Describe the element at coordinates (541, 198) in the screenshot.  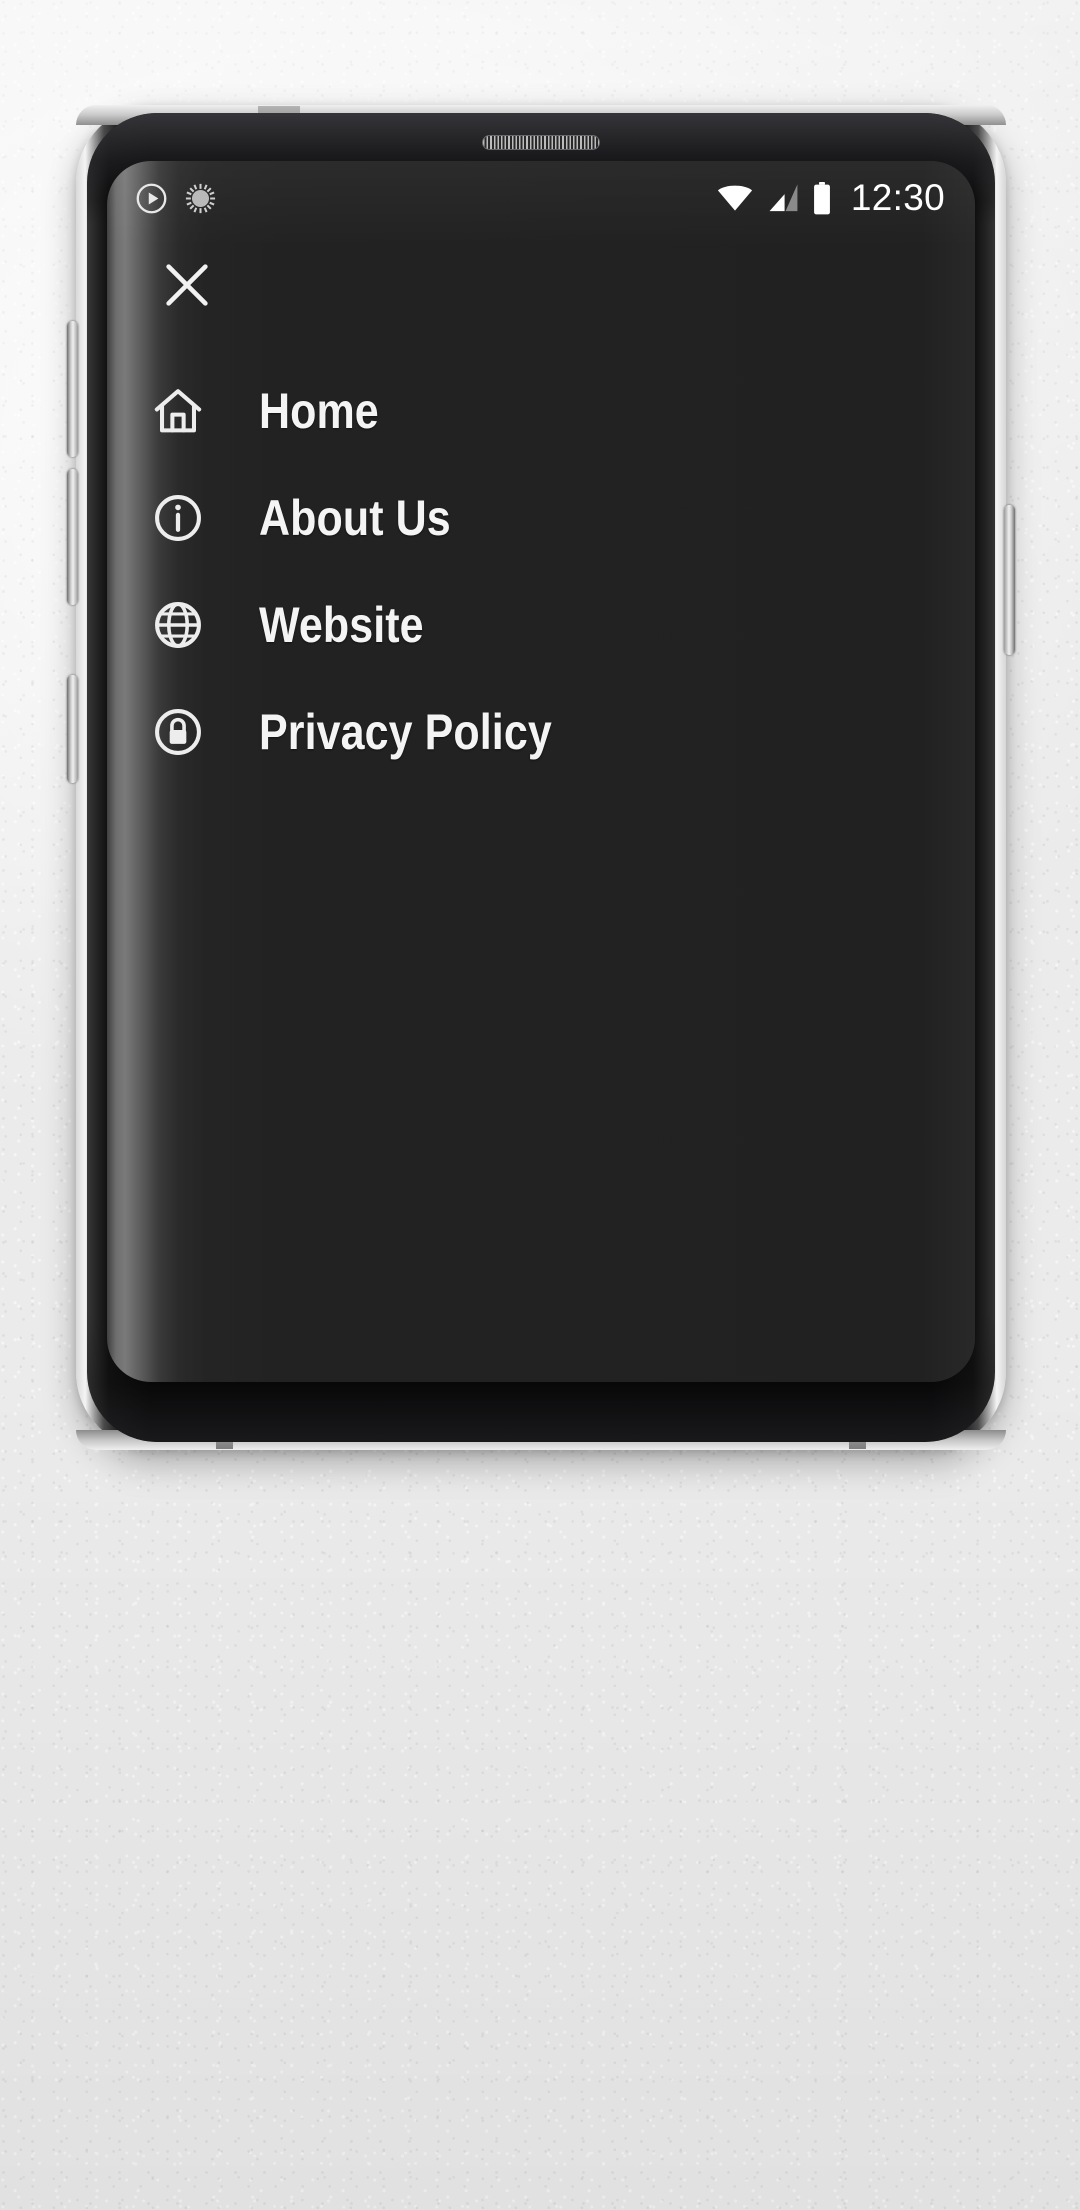
I see `status-bar: 12:30` at that location.